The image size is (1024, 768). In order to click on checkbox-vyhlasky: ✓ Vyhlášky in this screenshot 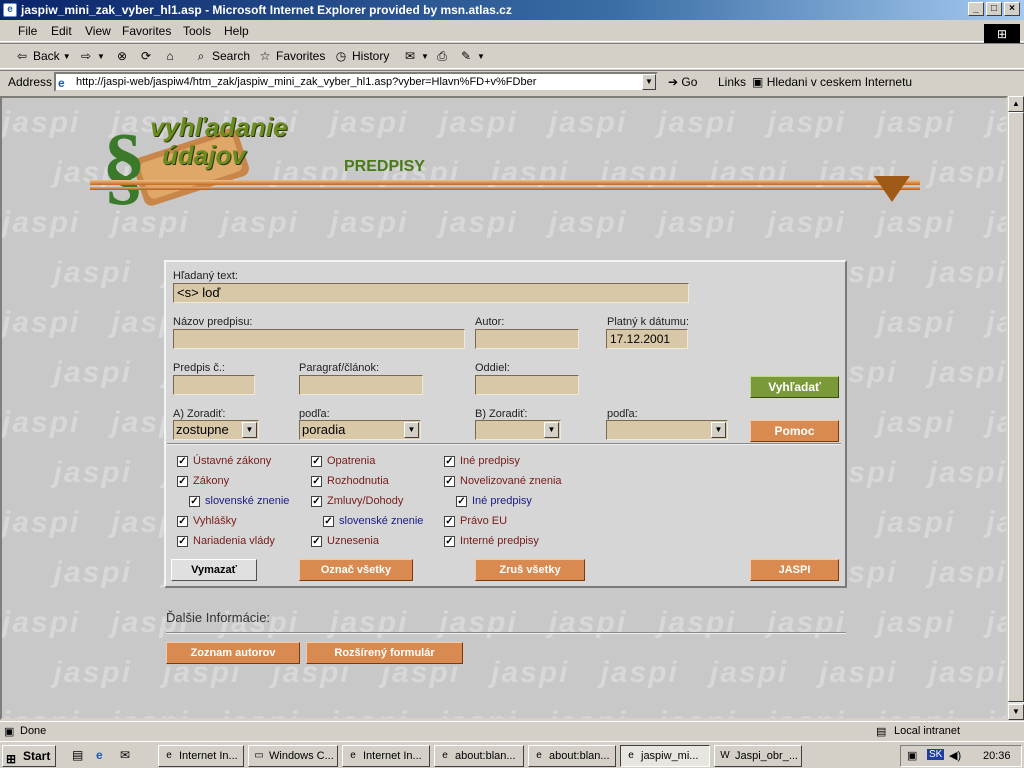, I will do `click(207, 521)`.